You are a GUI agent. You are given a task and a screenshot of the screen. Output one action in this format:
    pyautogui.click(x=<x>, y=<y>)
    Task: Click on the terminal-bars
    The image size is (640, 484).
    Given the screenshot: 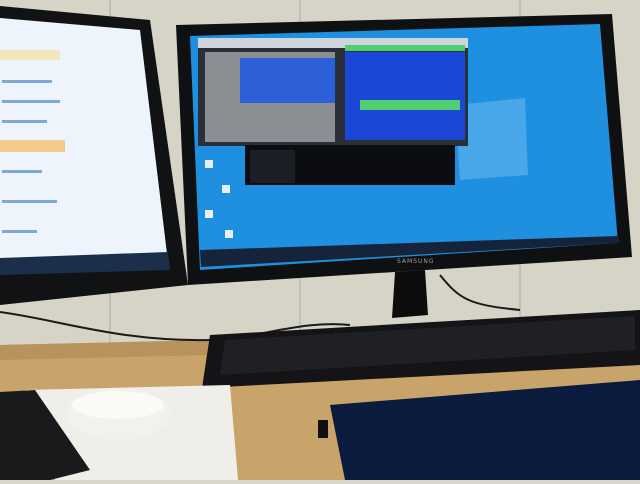 What is the action you would take?
    pyautogui.click(x=272, y=166)
    